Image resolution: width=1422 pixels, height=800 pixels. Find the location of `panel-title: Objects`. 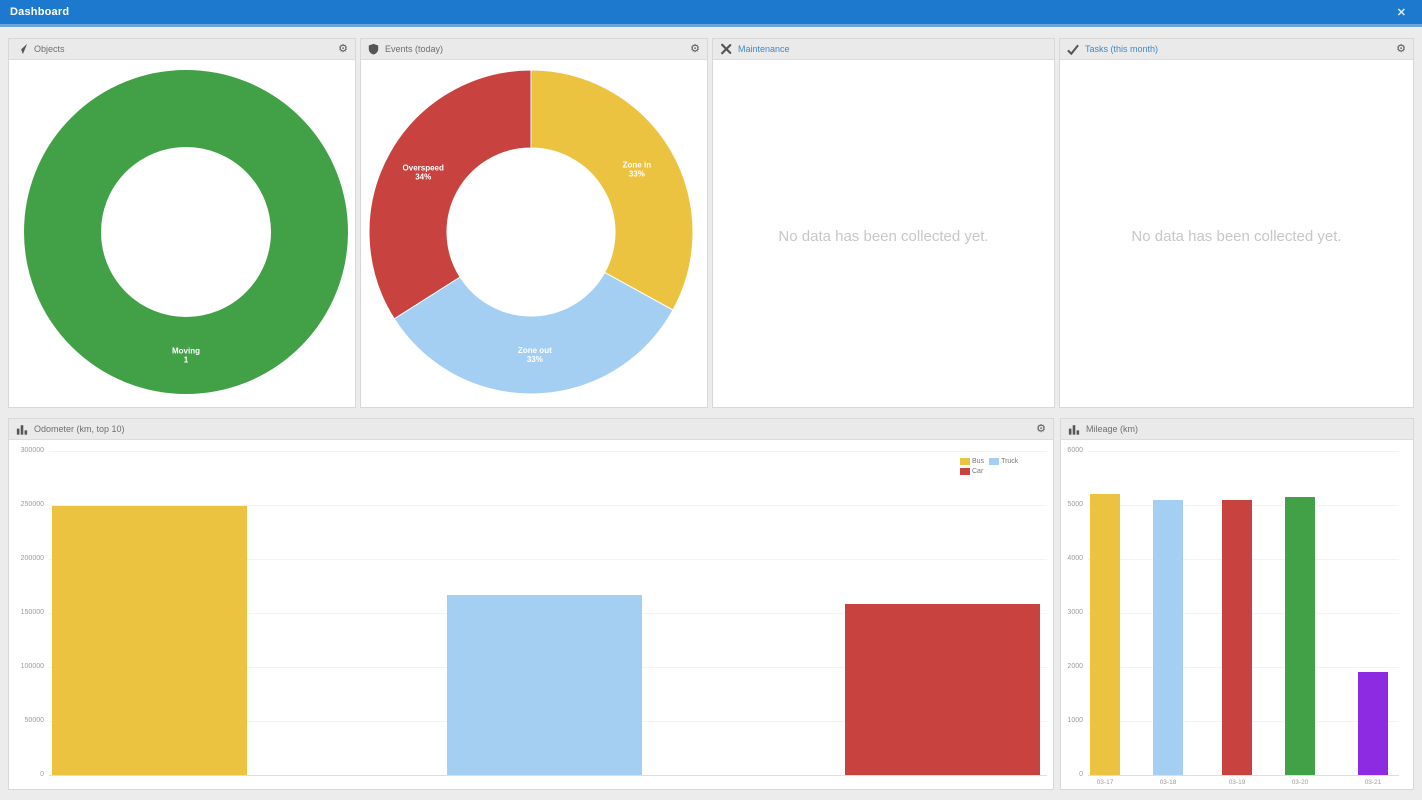

panel-title: Objects is located at coordinates (49, 49).